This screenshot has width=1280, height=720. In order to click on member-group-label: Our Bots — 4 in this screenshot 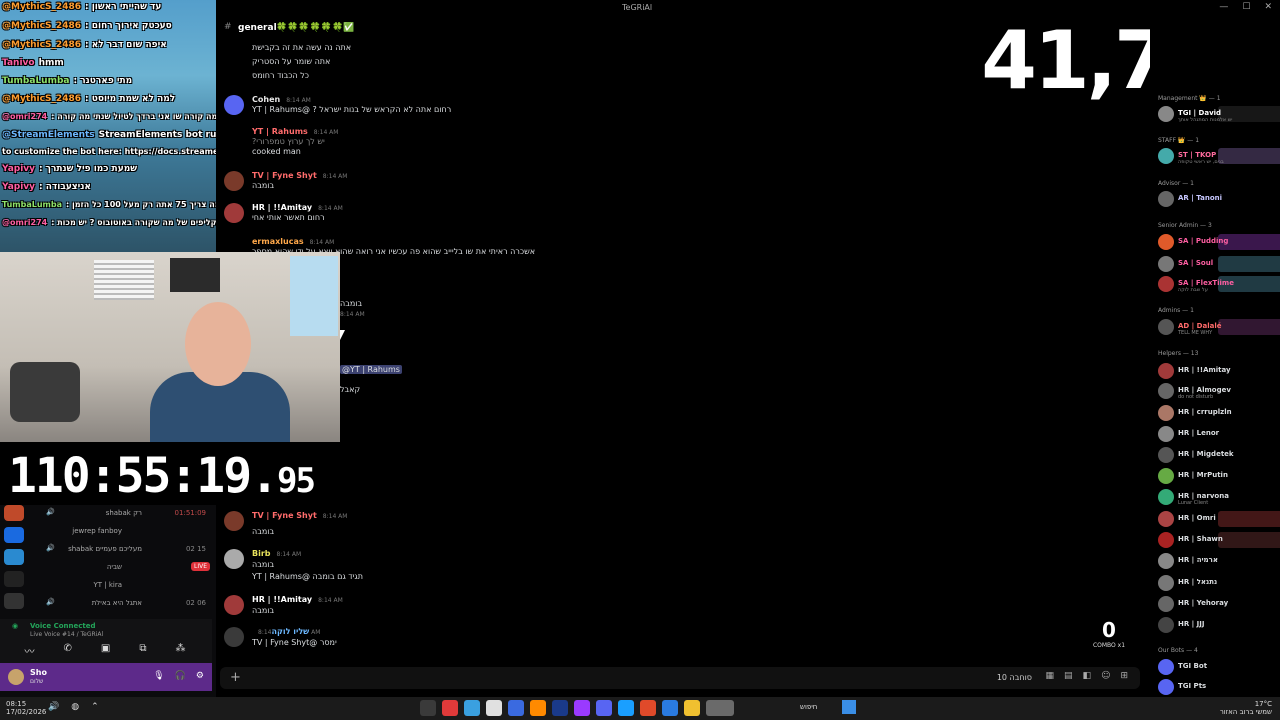, I will do `click(1178, 650)`.